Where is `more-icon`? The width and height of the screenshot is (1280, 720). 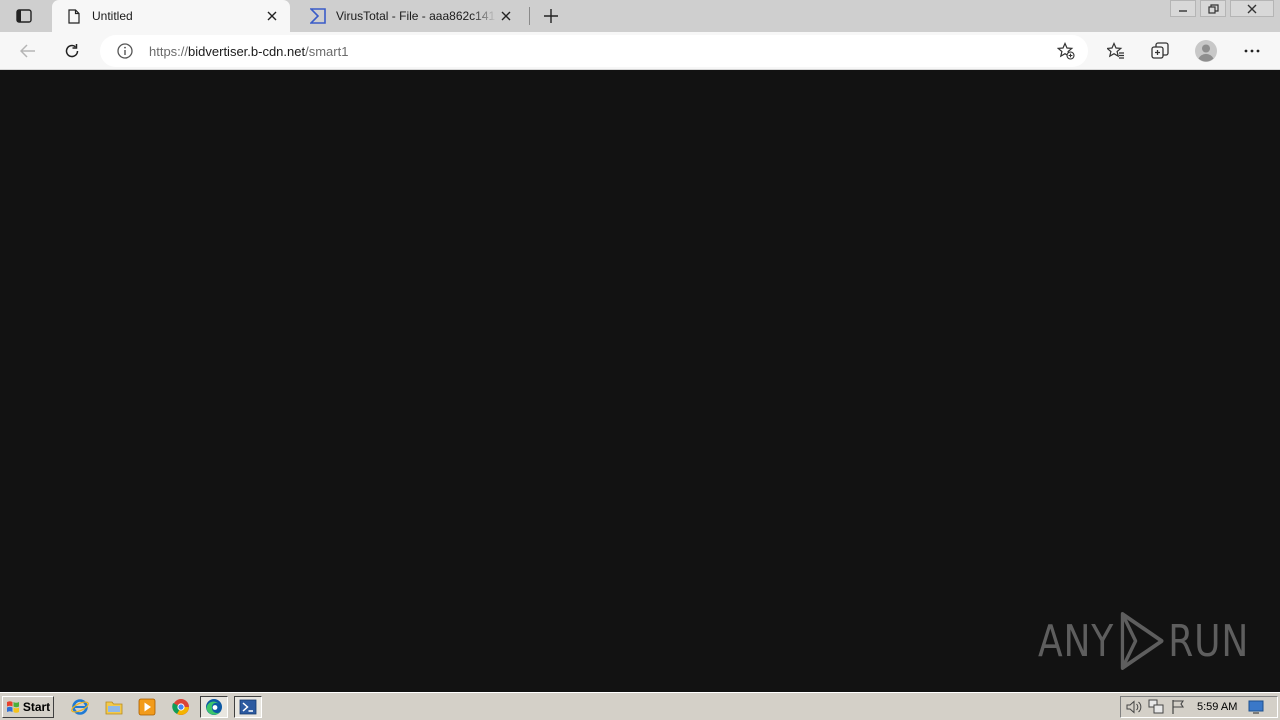
more-icon is located at coordinates (1252, 51).